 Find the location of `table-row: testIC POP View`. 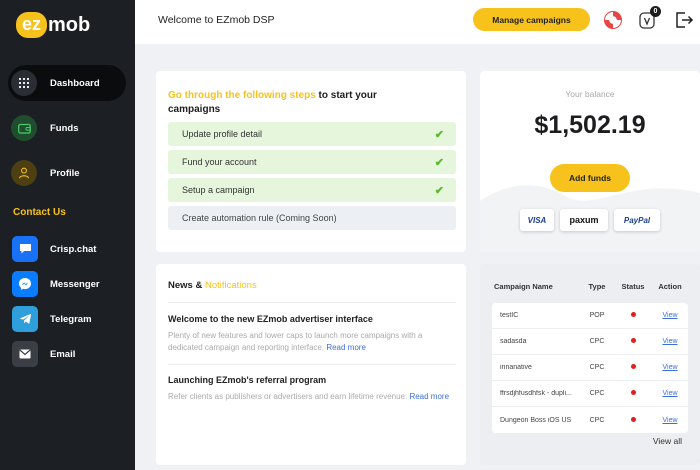

table-row: testIC POP View is located at coordinates (590, 316).